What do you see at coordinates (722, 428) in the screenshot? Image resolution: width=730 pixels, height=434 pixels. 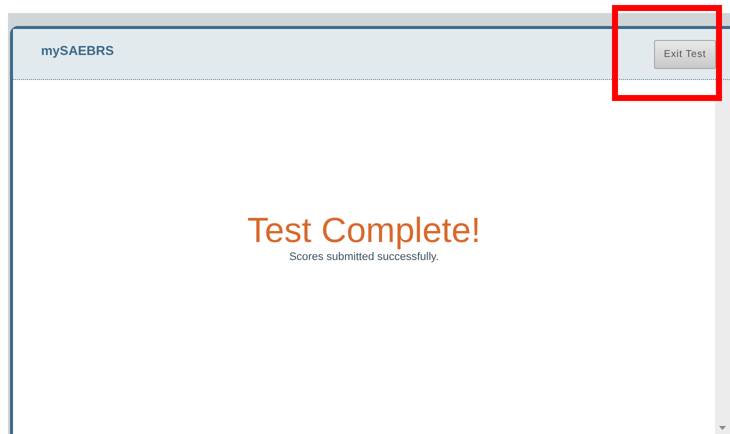 I see `scroll-down-icon` at bounding box center [722, 428].